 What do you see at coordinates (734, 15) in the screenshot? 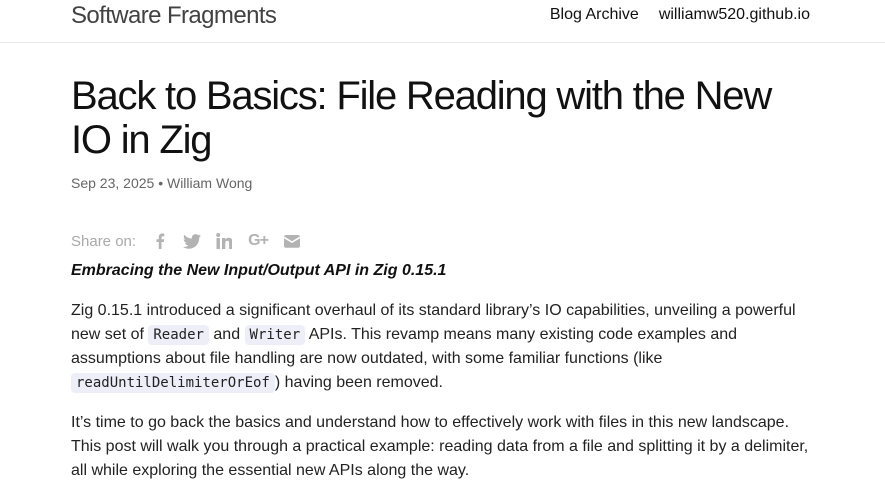
I see `nav-homepage-link: williamw520.github.io` at bounding box center [734, 15].